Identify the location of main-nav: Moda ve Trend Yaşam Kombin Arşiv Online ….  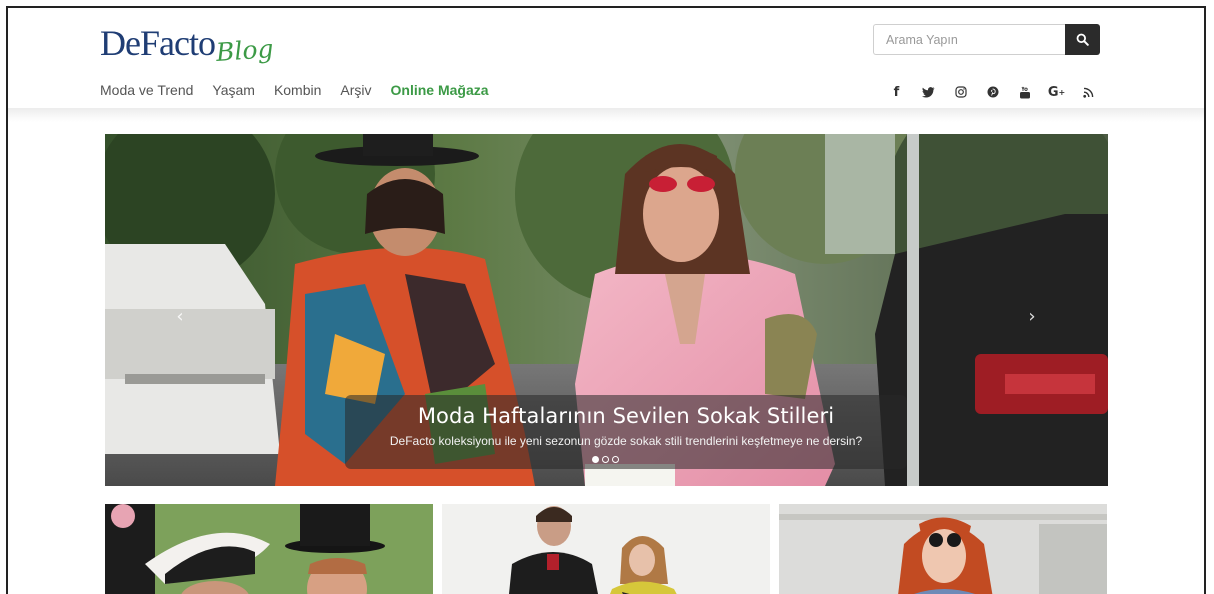
(294, 90).